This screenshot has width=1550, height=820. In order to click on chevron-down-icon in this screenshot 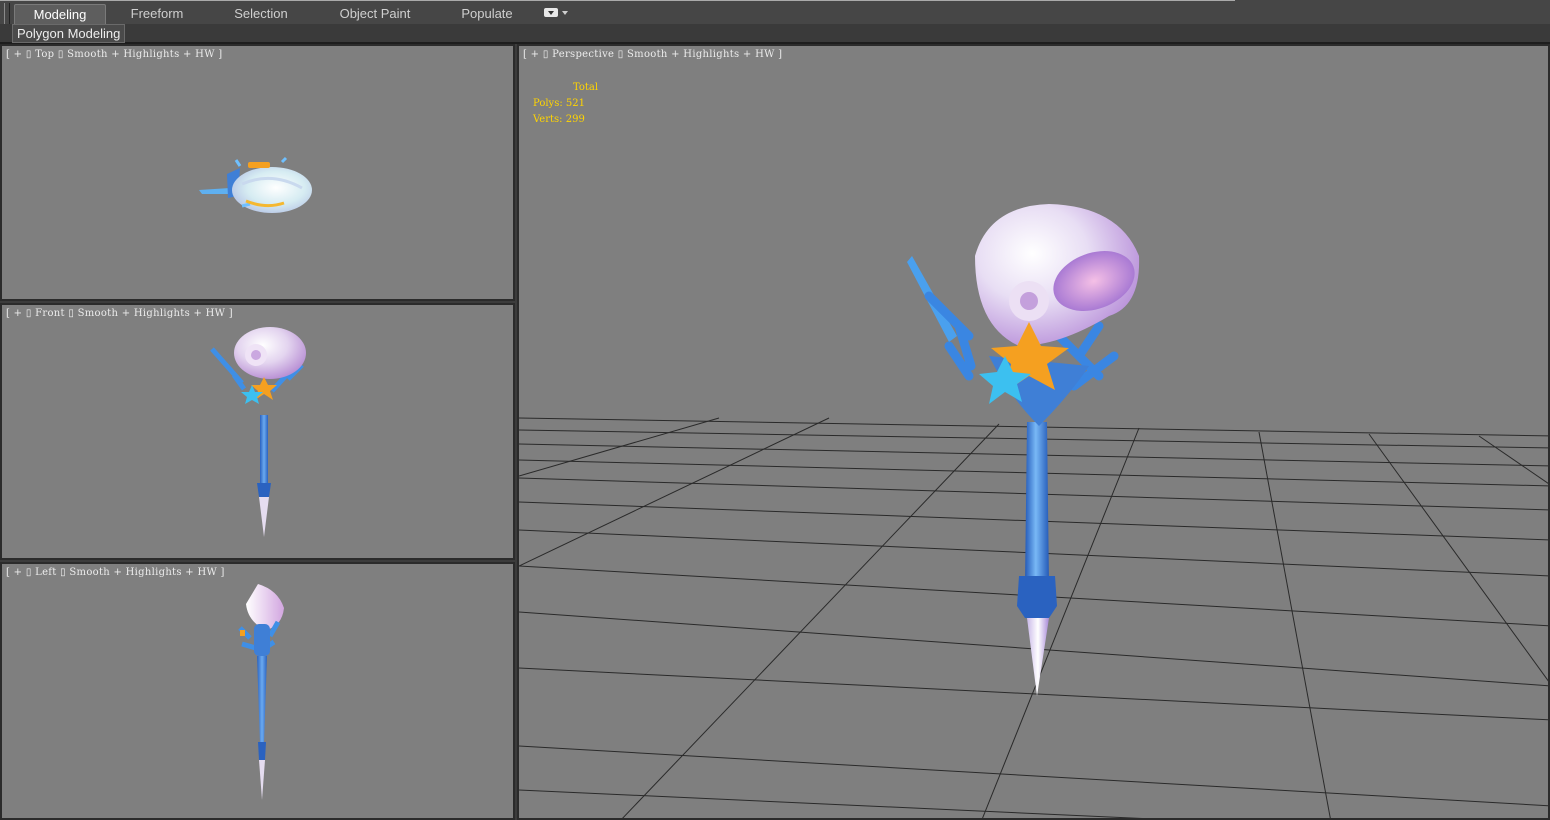, I will do `click(565, 13)`.